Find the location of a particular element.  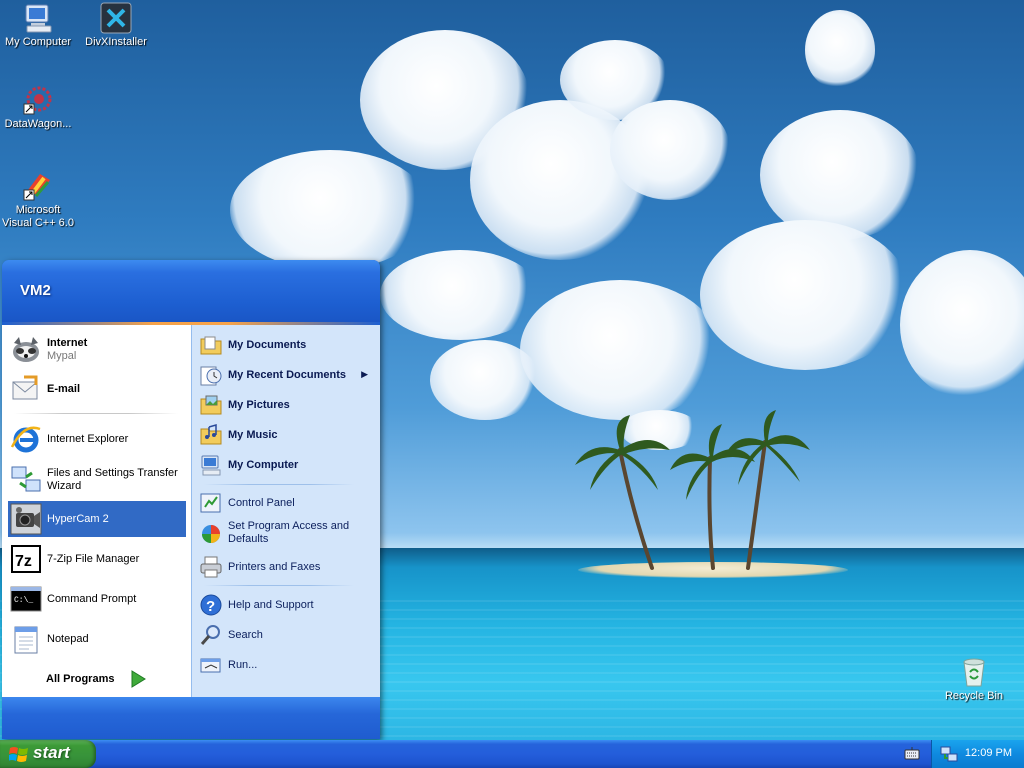

menu-item-label: My Recent Documents is located at coordinates (287, 375).